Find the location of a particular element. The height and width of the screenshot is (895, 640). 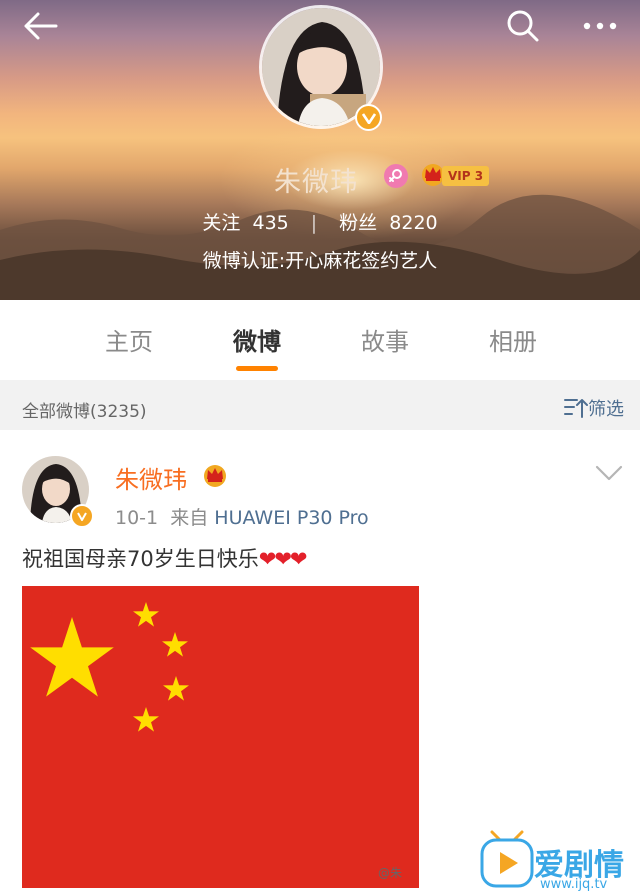

chevron-down-icon is located at coordinates (609, 475).